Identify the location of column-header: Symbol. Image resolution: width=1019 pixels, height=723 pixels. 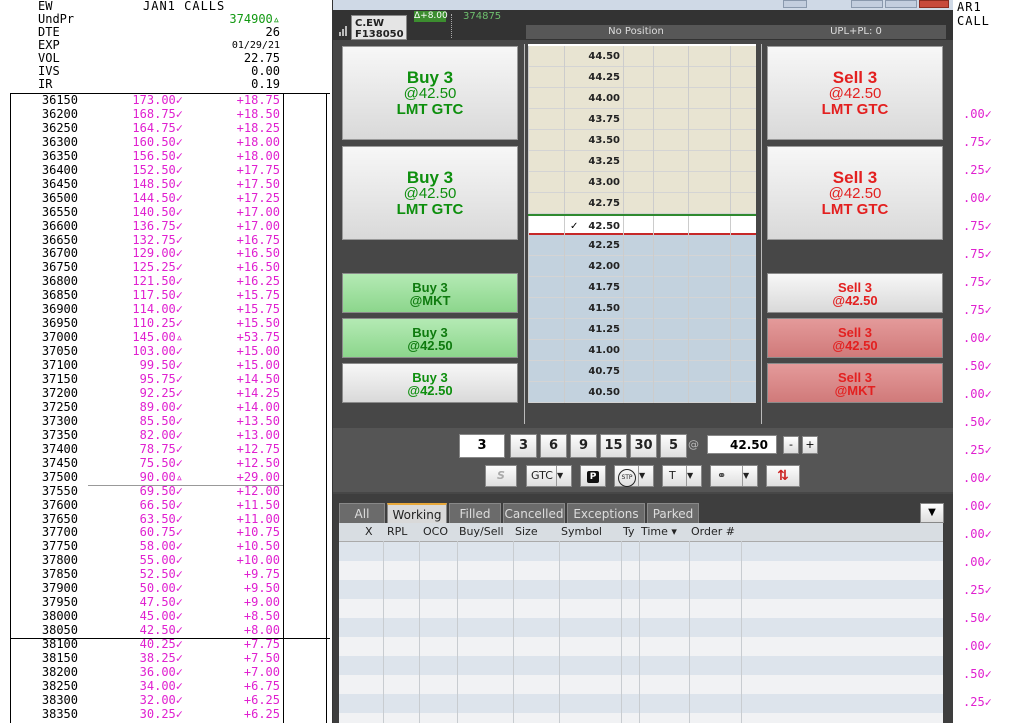
(581, 532).